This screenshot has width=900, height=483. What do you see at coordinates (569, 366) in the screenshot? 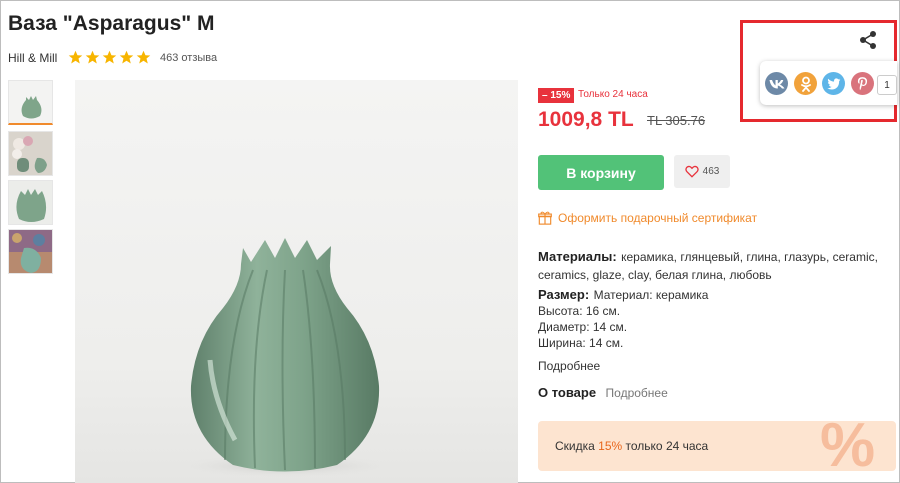
I see `attributes-more-link: Подробнее` at bounding box center [569, 366].